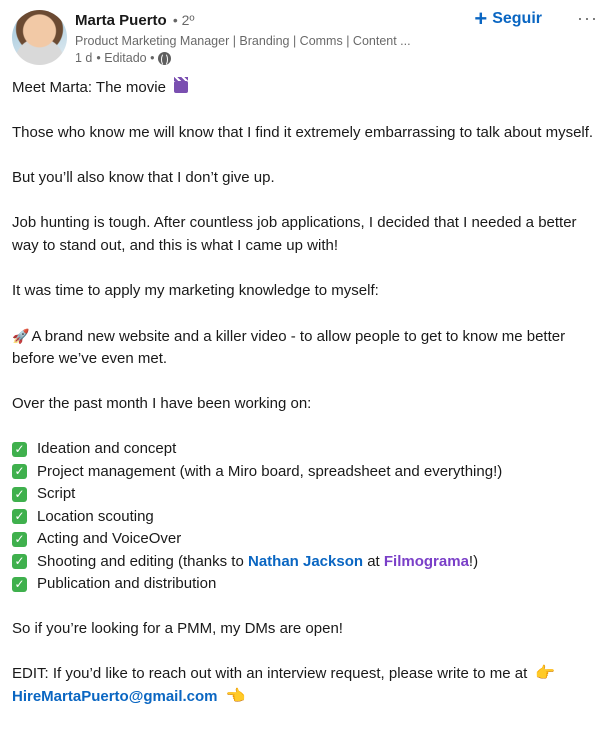  I want to click on author-name: Marta Puerto, so click(121, 20).